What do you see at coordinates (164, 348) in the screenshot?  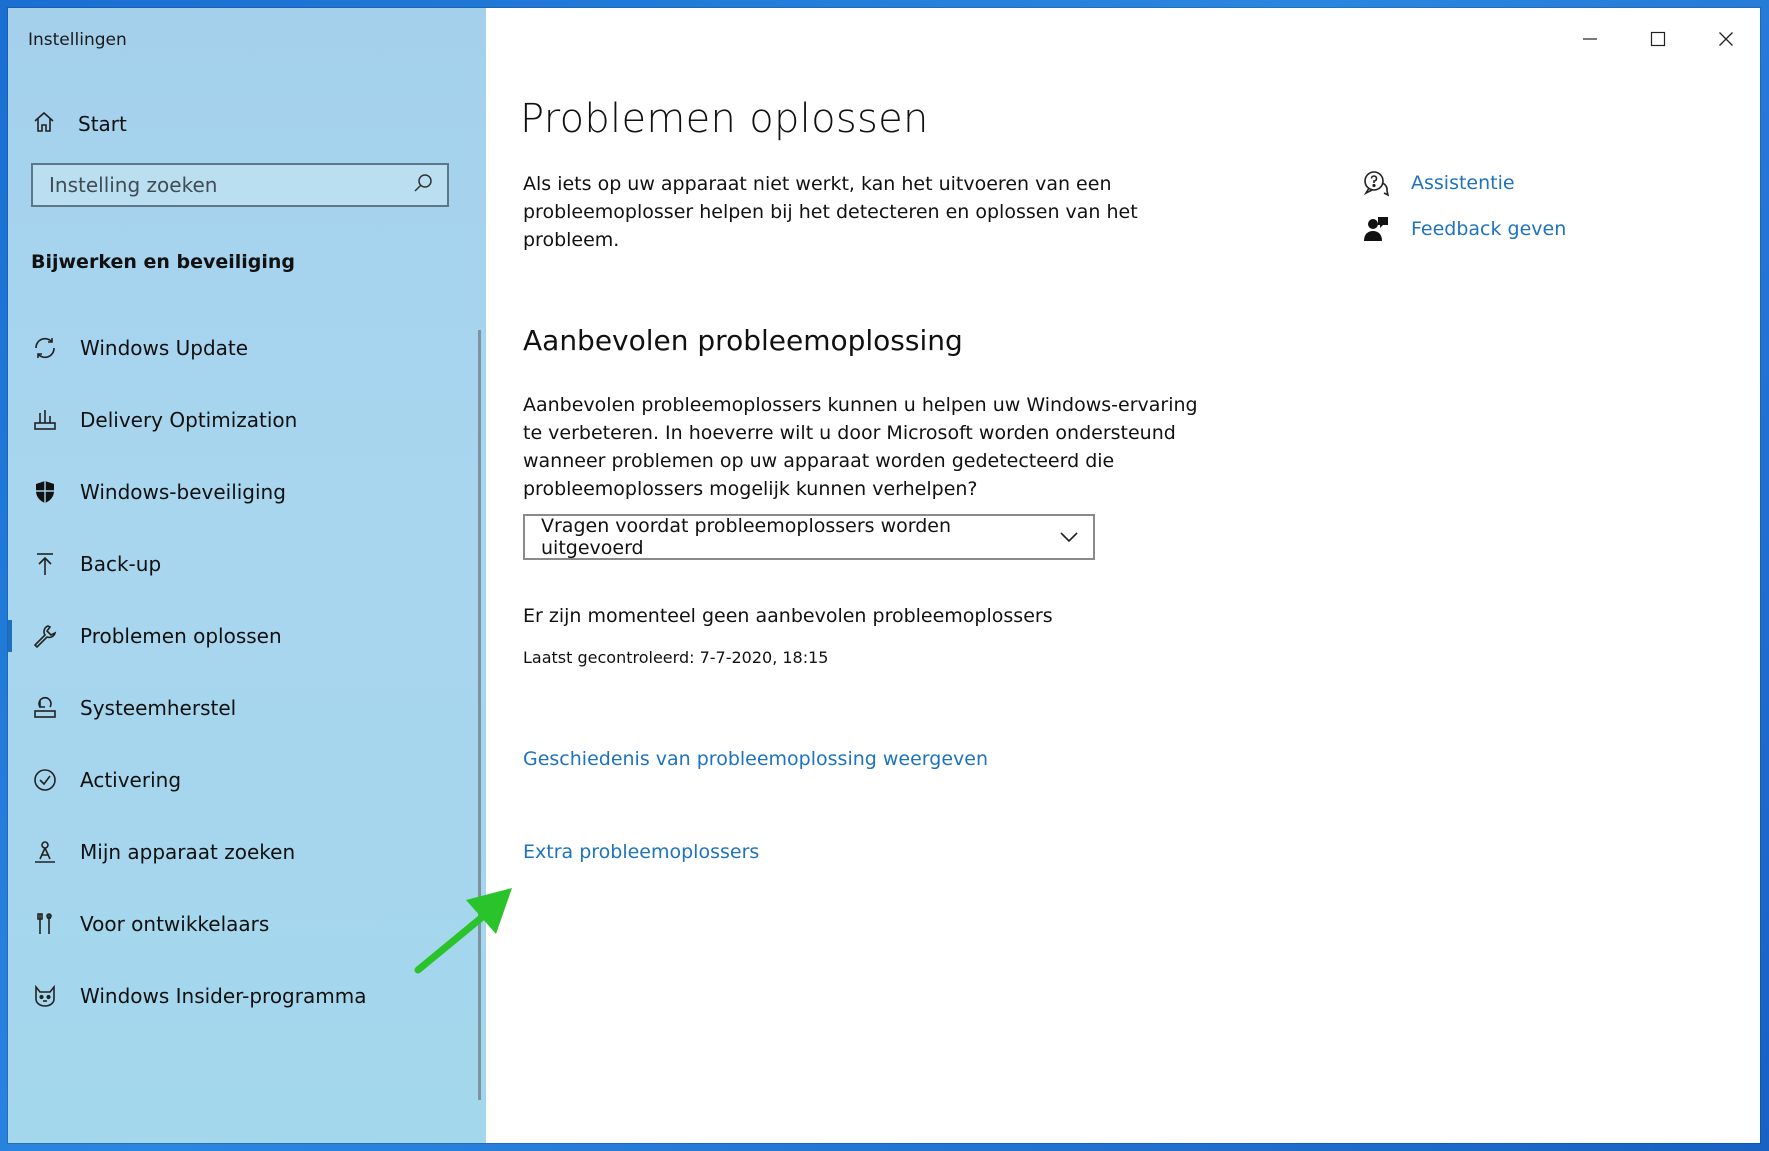 I see `sidebar-item-label: Windows Update` at bounding box center [164, 348].